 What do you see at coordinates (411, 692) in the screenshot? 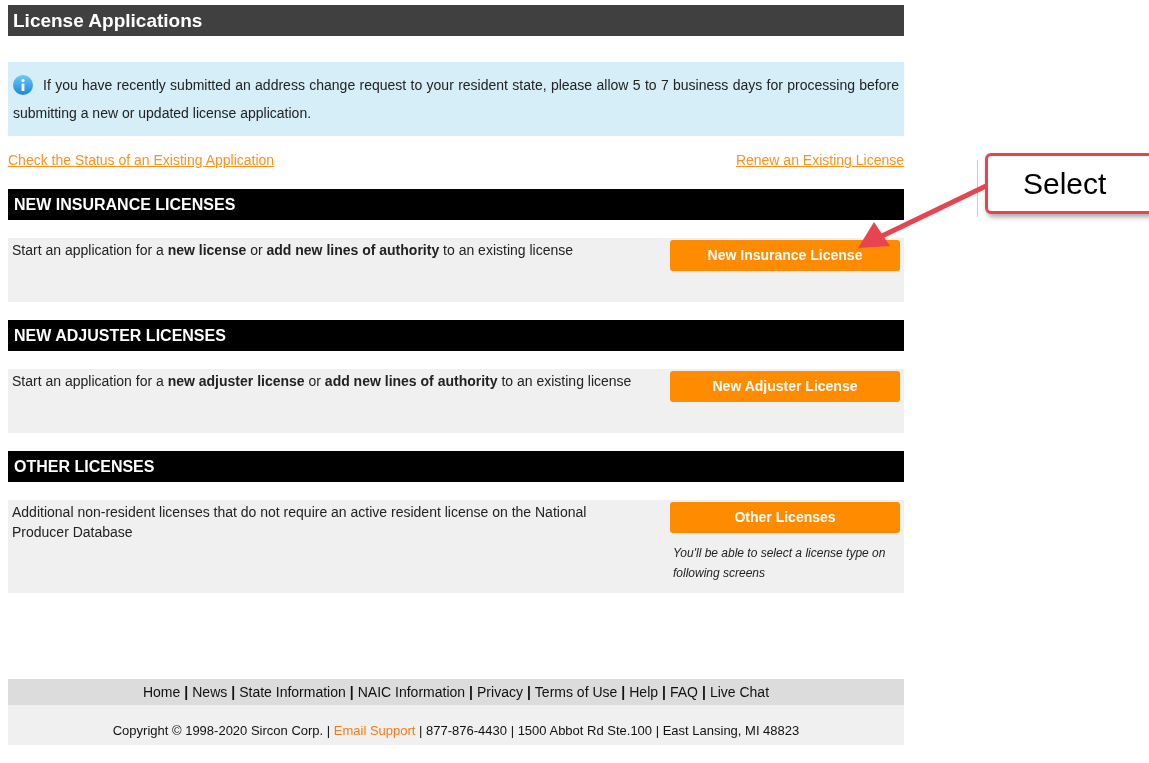
I see `footer-link: NAIC Information` at bounding box center [411, 692].